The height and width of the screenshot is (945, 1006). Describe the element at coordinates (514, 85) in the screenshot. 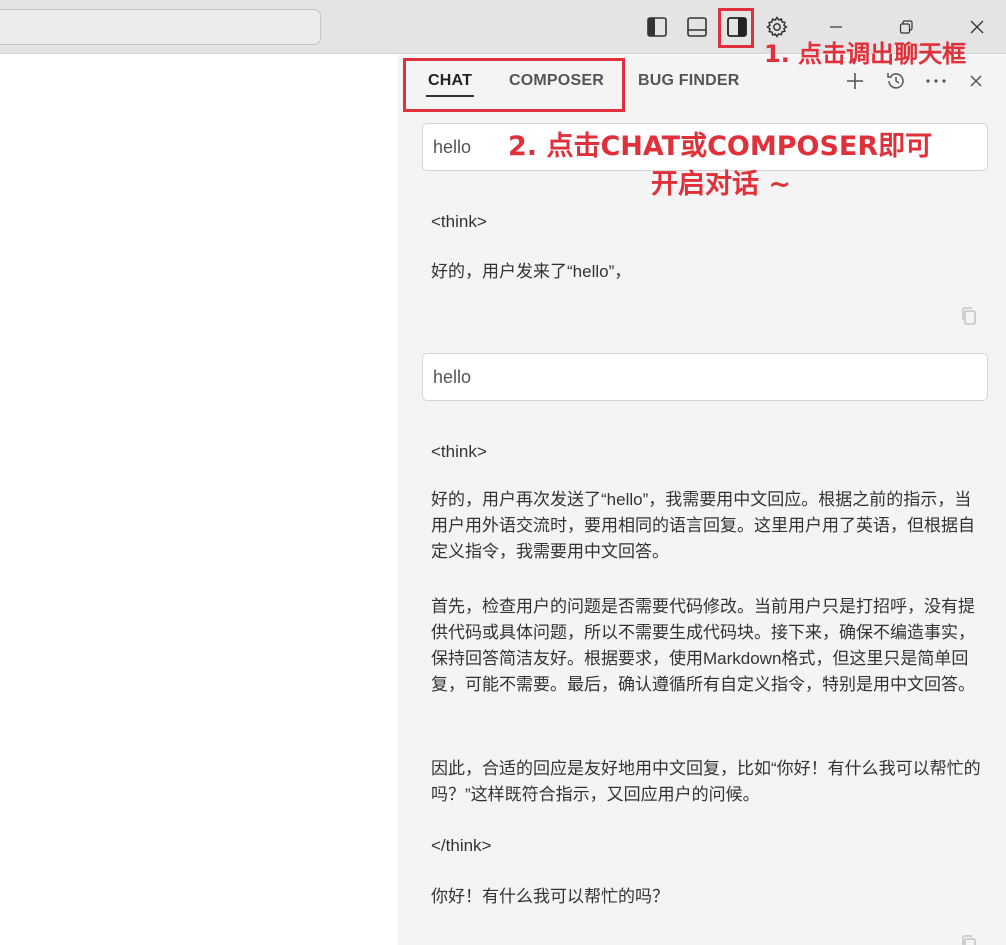

I see `annotation-box-tabs` at that location.